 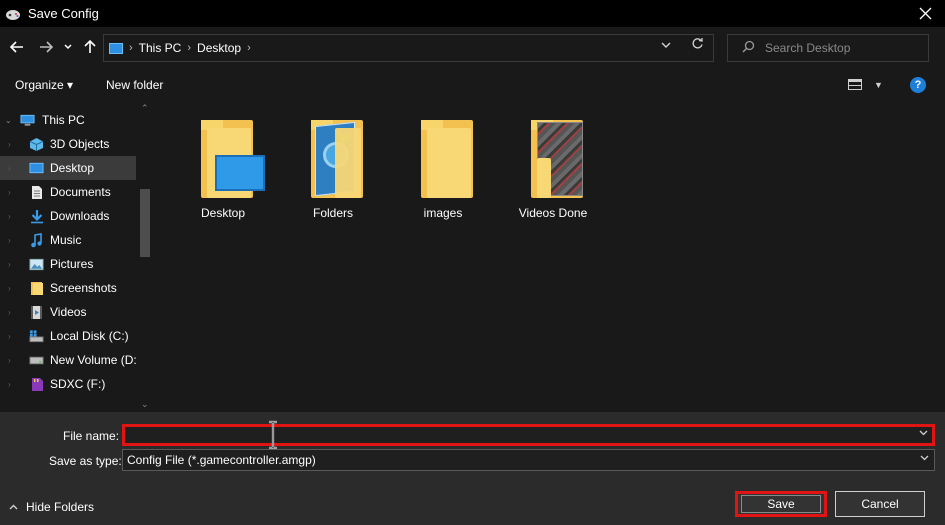 I want to click on video-icon, so click(x=36, y=312).